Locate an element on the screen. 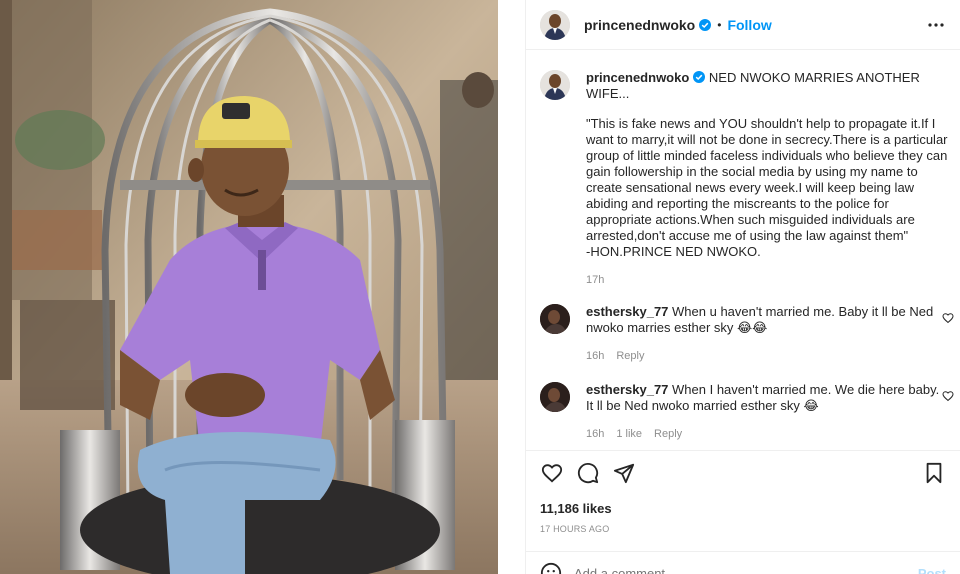 This screenshot has height=574, width=960. comment-icon is located at coordinates (588, 473).